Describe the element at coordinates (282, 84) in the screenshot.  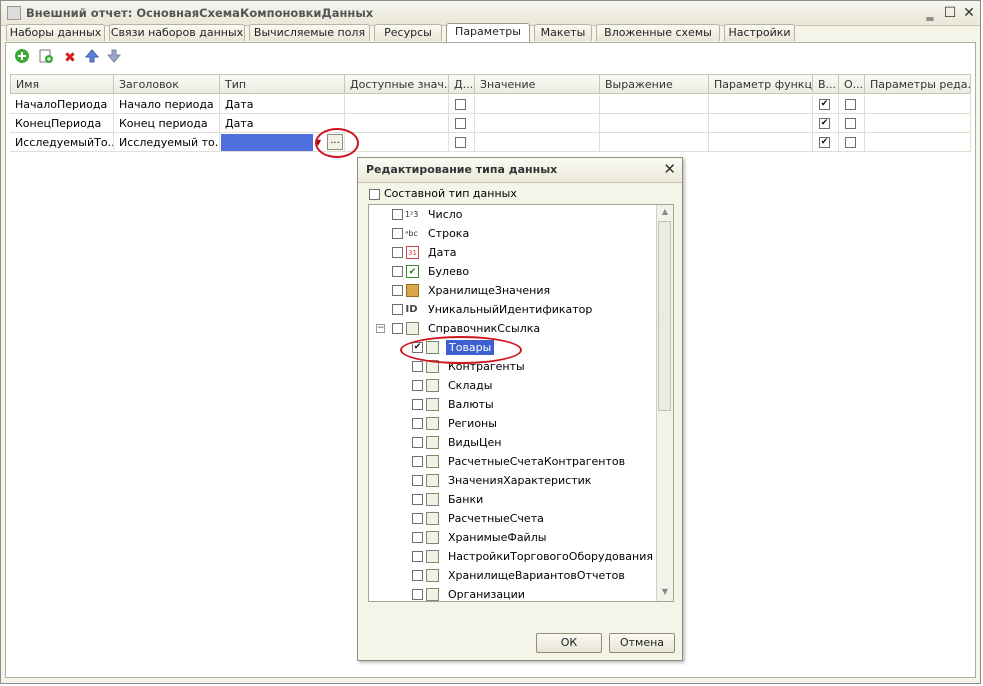
I see `column-header-type: Тип` at that location.